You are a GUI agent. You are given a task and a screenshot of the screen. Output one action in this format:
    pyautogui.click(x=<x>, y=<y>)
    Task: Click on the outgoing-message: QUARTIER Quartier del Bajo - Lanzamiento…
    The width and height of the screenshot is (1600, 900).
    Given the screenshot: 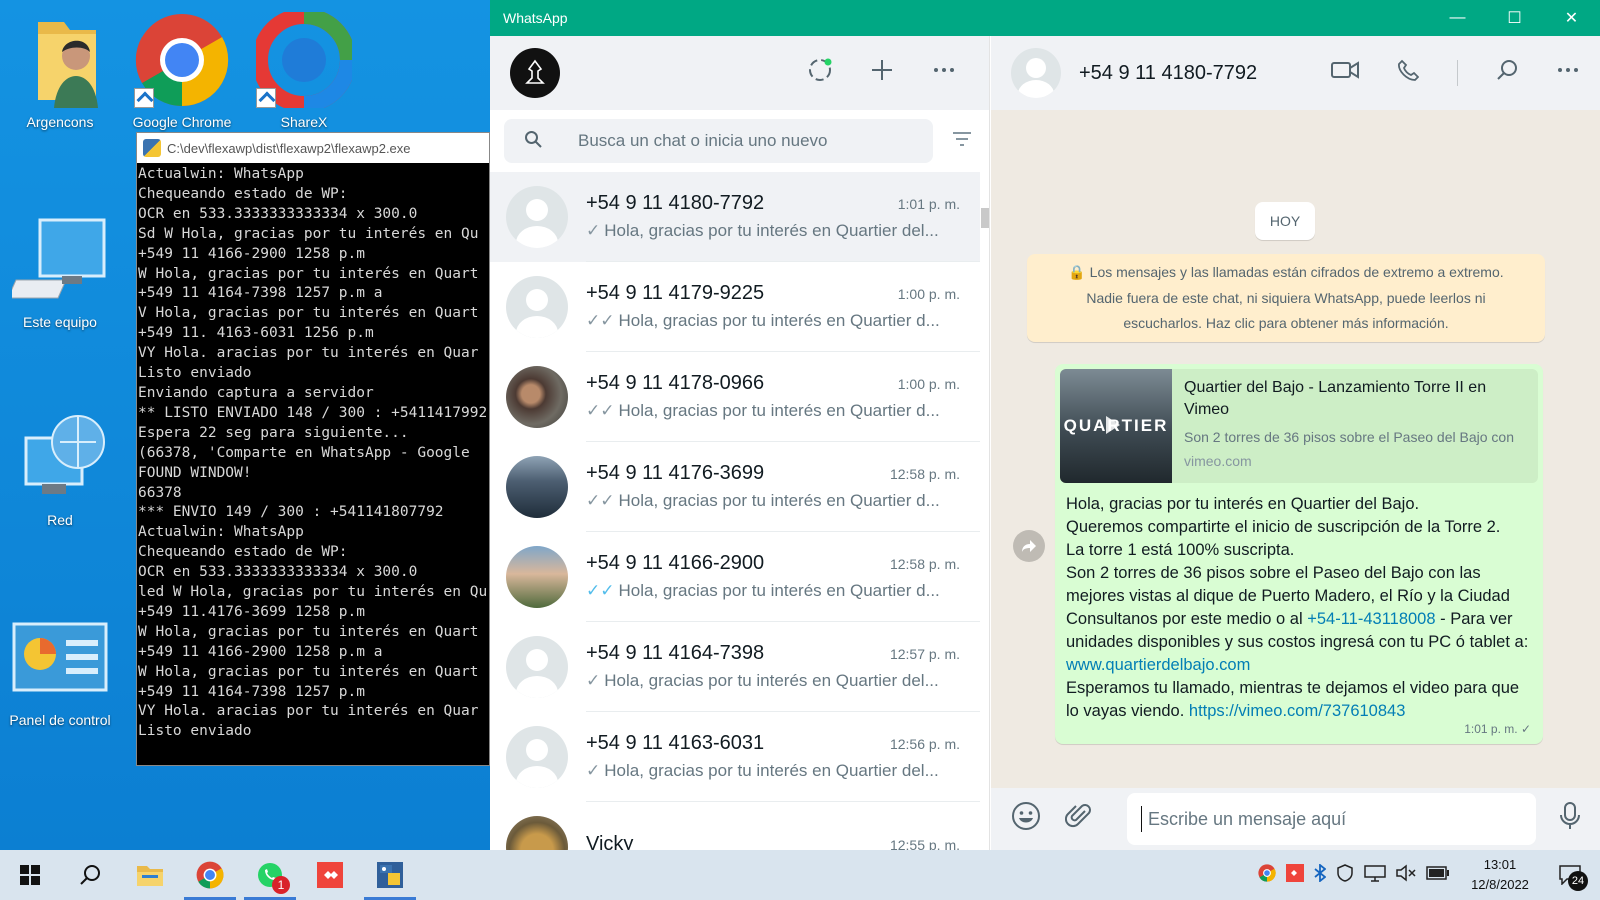 What is the action you would take?
    pyautogui.click(x=1299, y=554)
    